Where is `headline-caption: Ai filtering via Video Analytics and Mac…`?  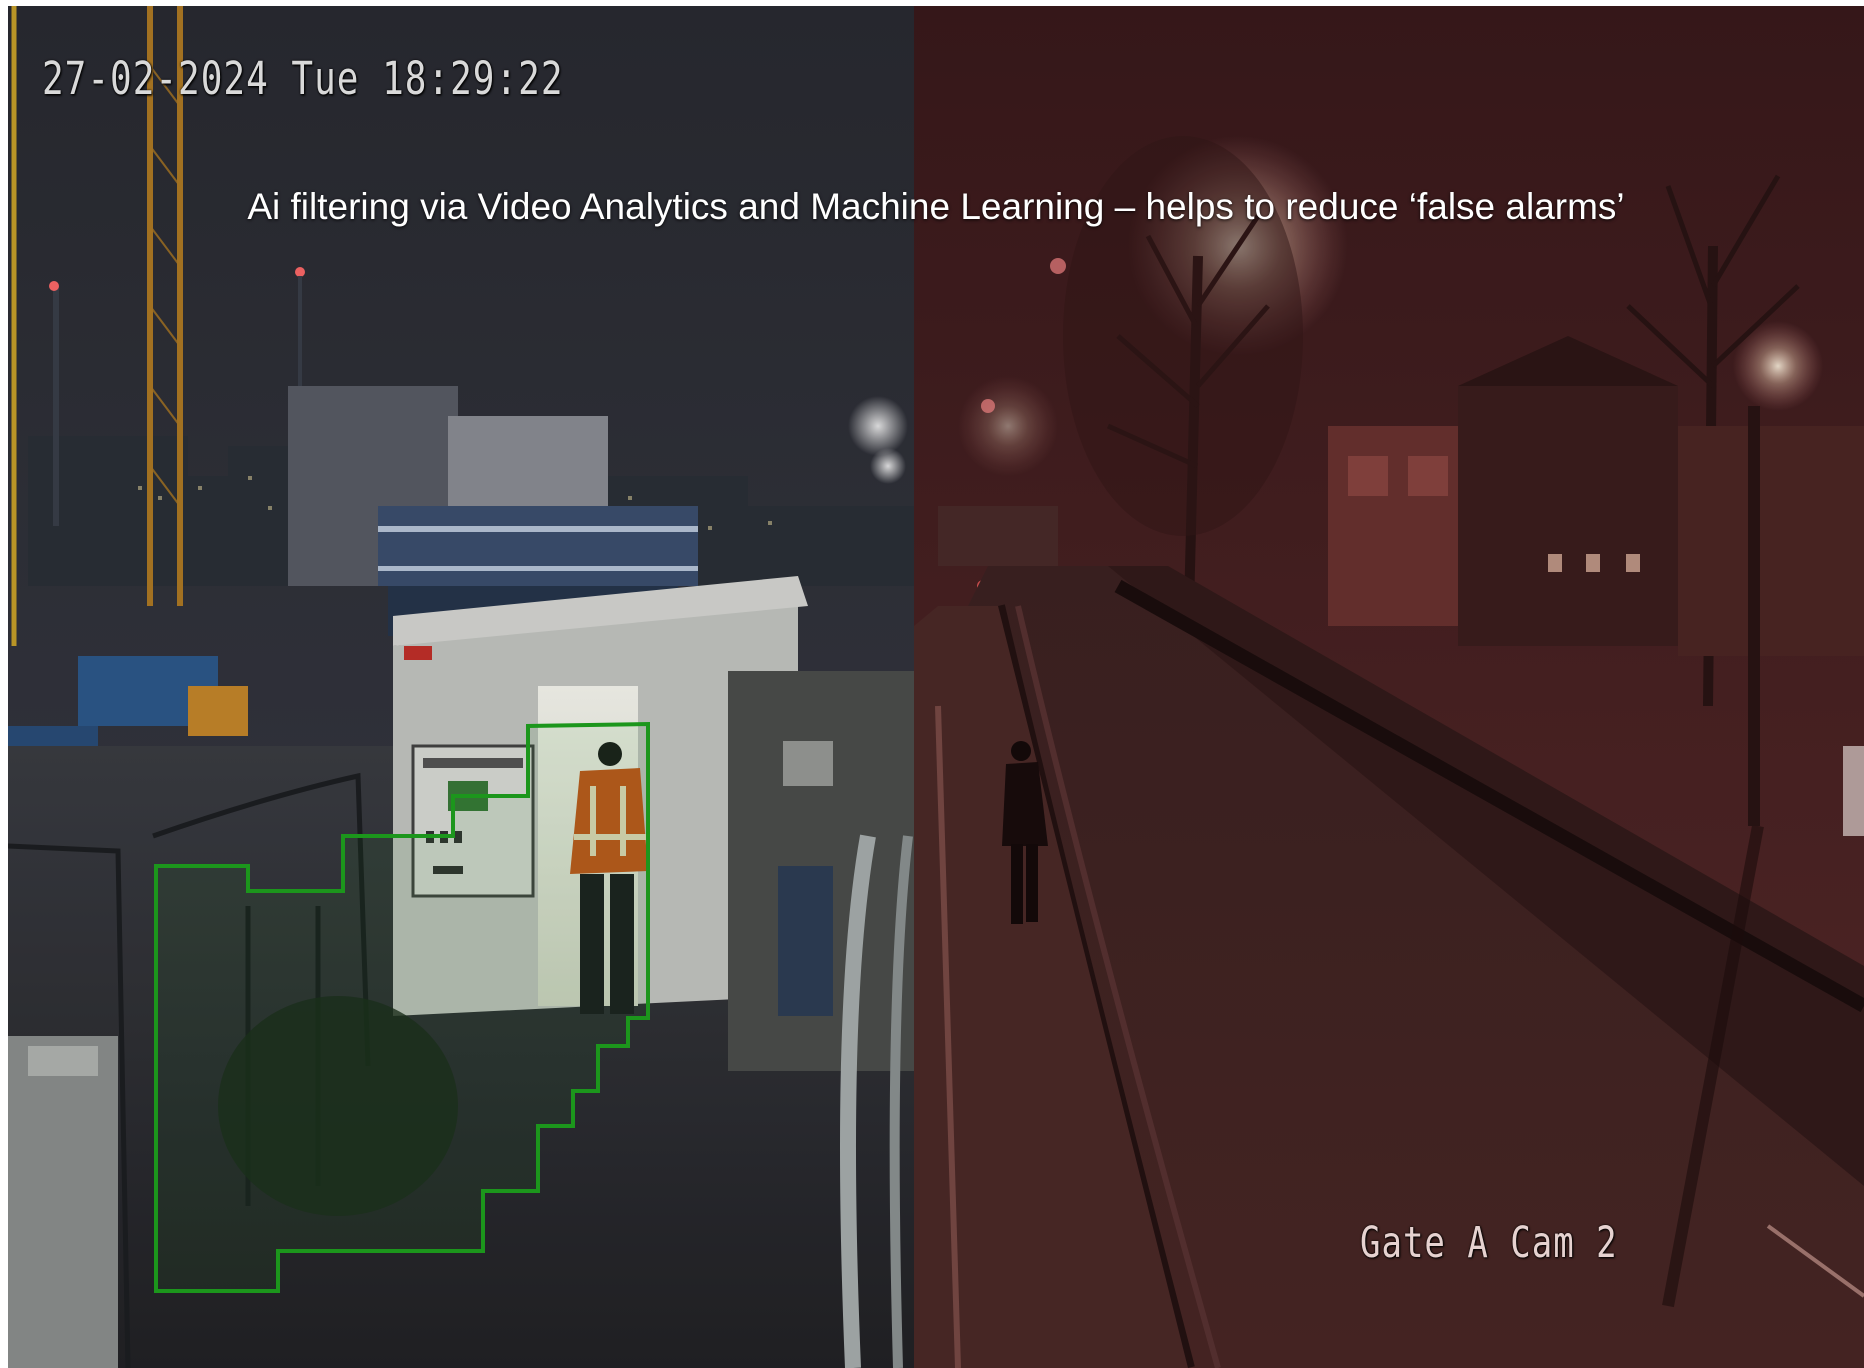 headline-caption: Ai filtering via Video Analytics and Mac… is located at coordinates (936, 206).